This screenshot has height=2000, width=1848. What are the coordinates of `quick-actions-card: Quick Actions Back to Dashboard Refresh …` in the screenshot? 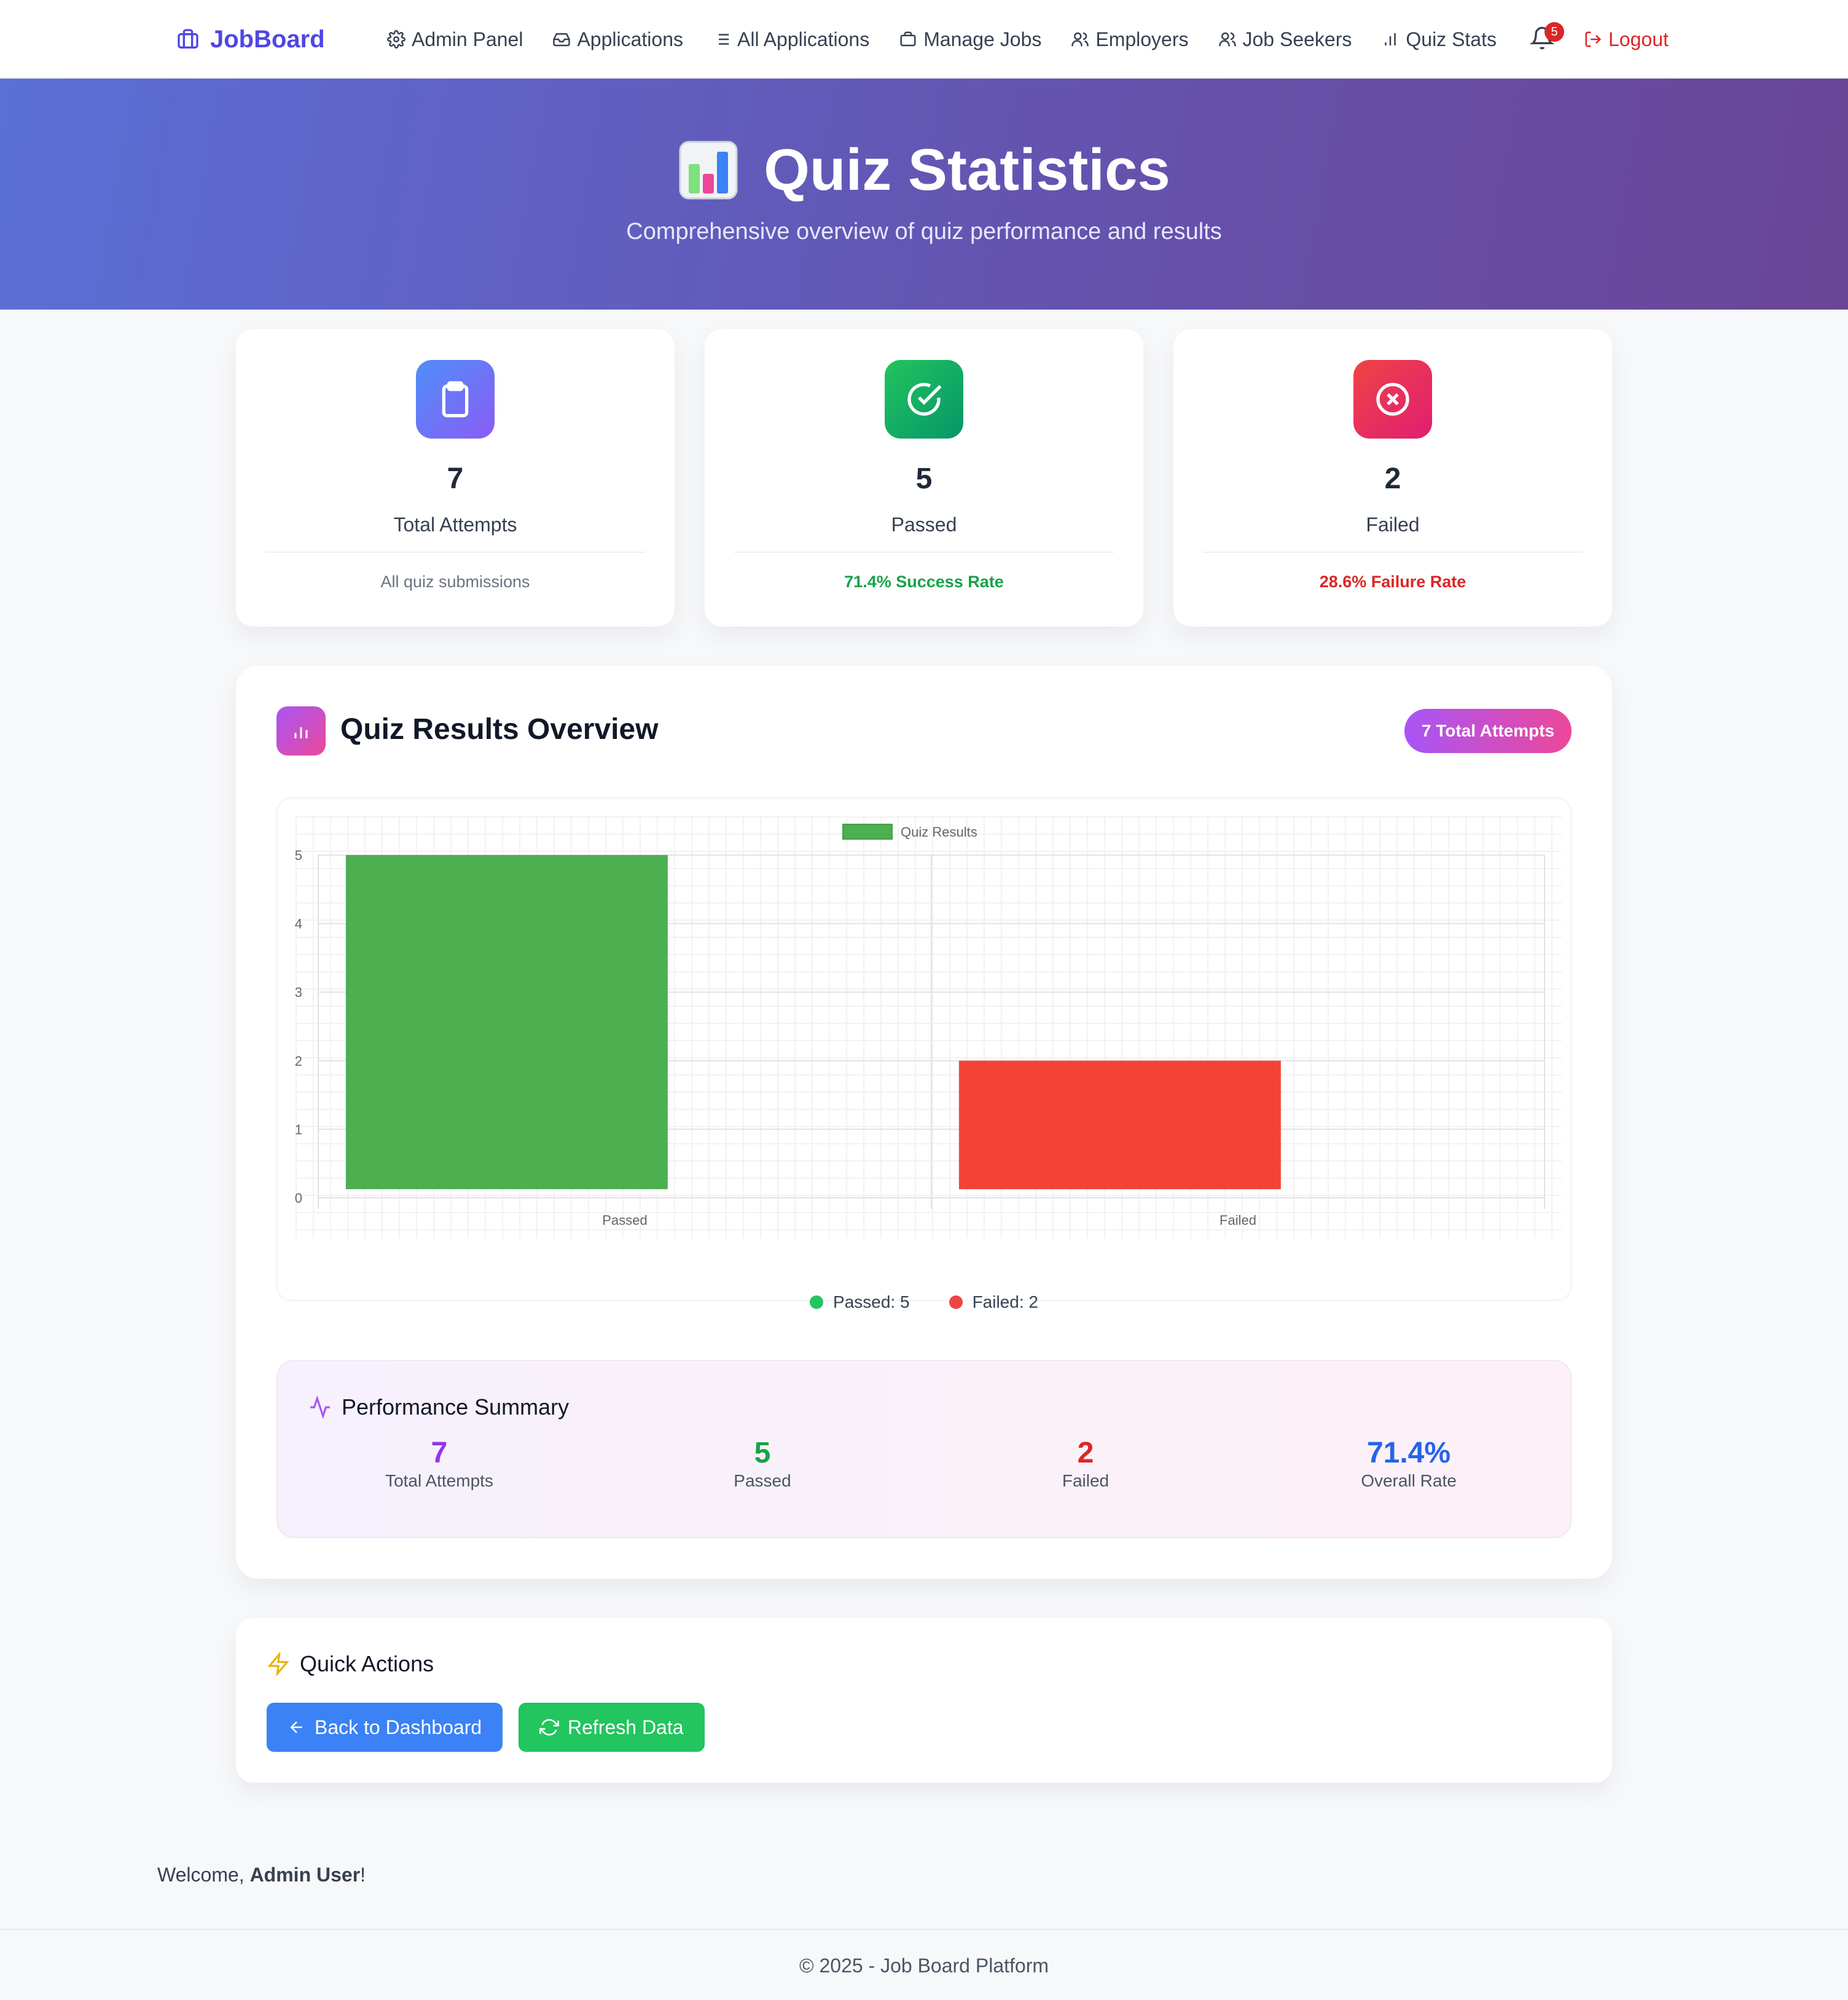 It's located at (924, 1700).